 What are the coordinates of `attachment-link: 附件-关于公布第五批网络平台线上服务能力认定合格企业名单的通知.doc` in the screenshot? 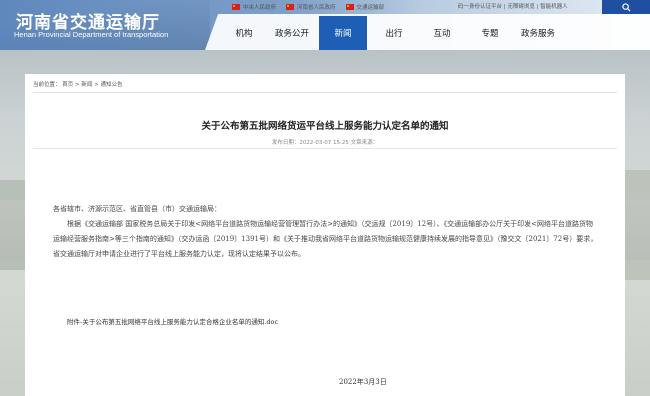 It's located at (172, 321).